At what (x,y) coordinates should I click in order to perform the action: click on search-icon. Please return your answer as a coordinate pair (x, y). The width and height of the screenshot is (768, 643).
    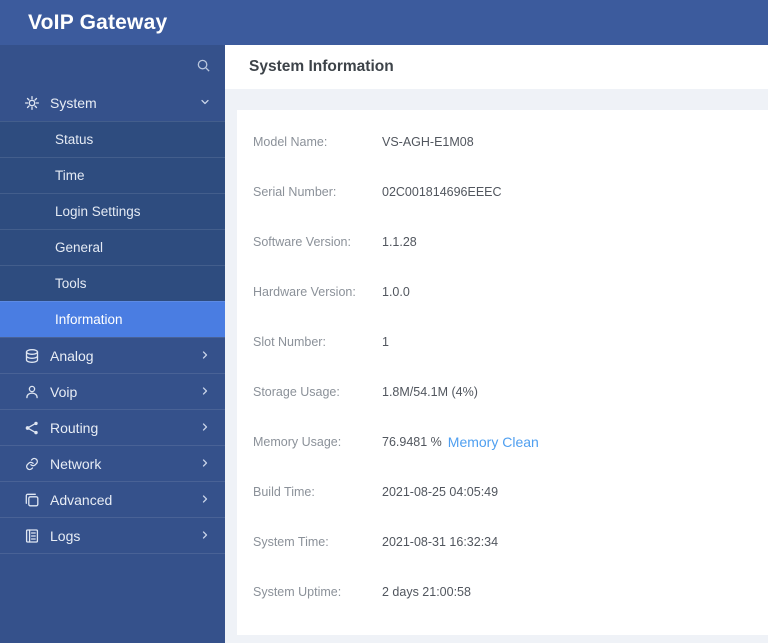
    Looking at the image, I should click on (203, 65).